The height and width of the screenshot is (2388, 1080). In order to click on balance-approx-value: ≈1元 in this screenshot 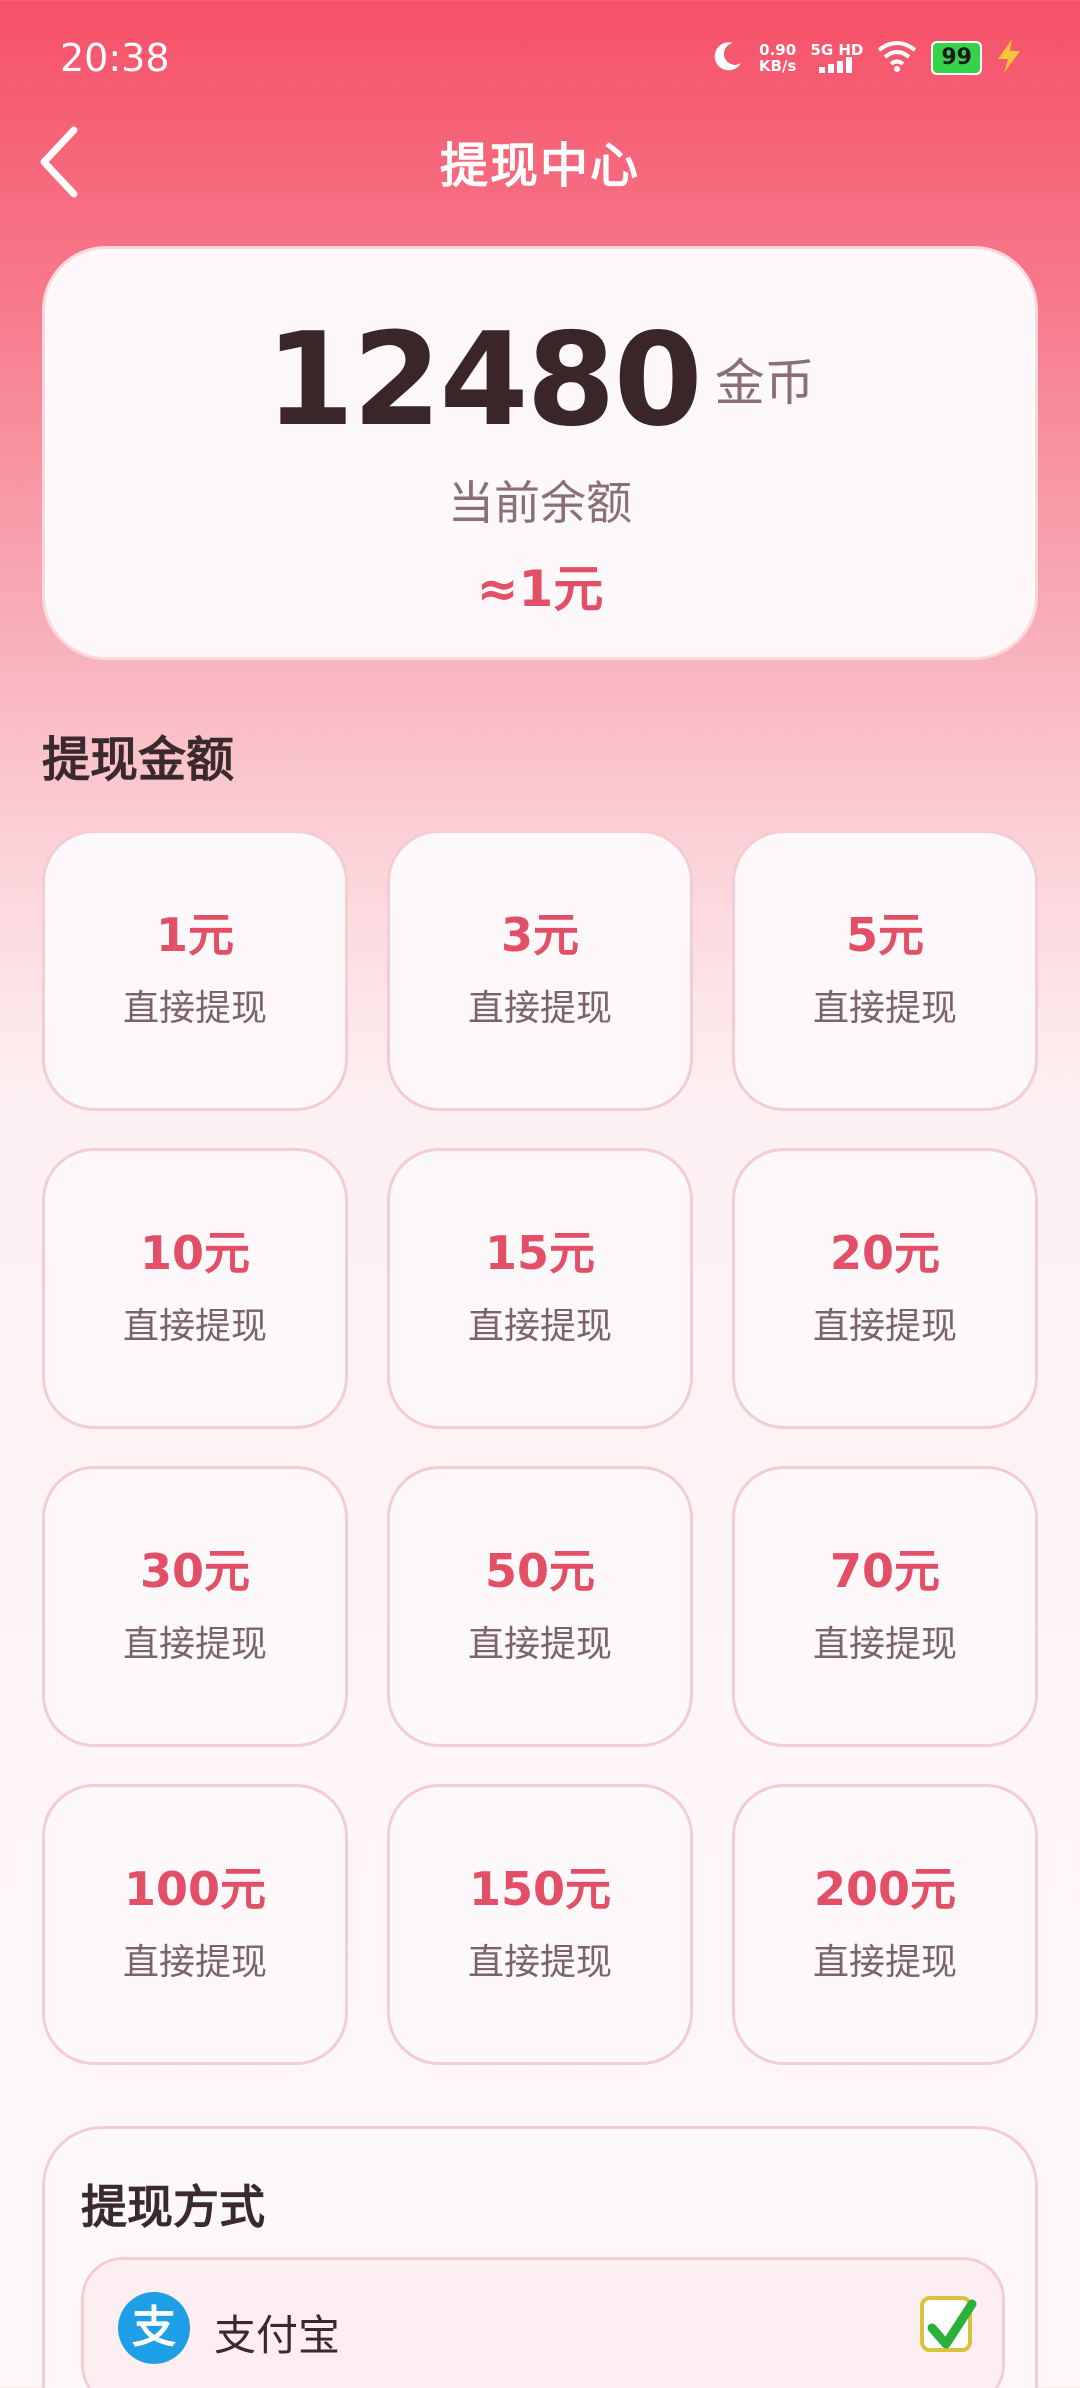, I will do `click(540, 589)`.